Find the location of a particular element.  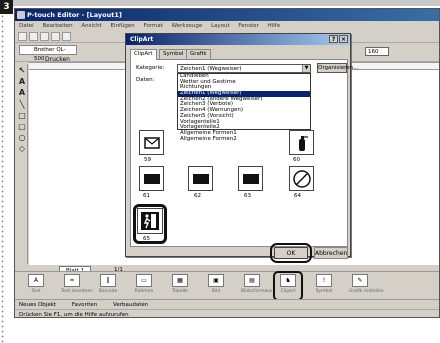

help-icon: ? is located at coordinates (333, 39).